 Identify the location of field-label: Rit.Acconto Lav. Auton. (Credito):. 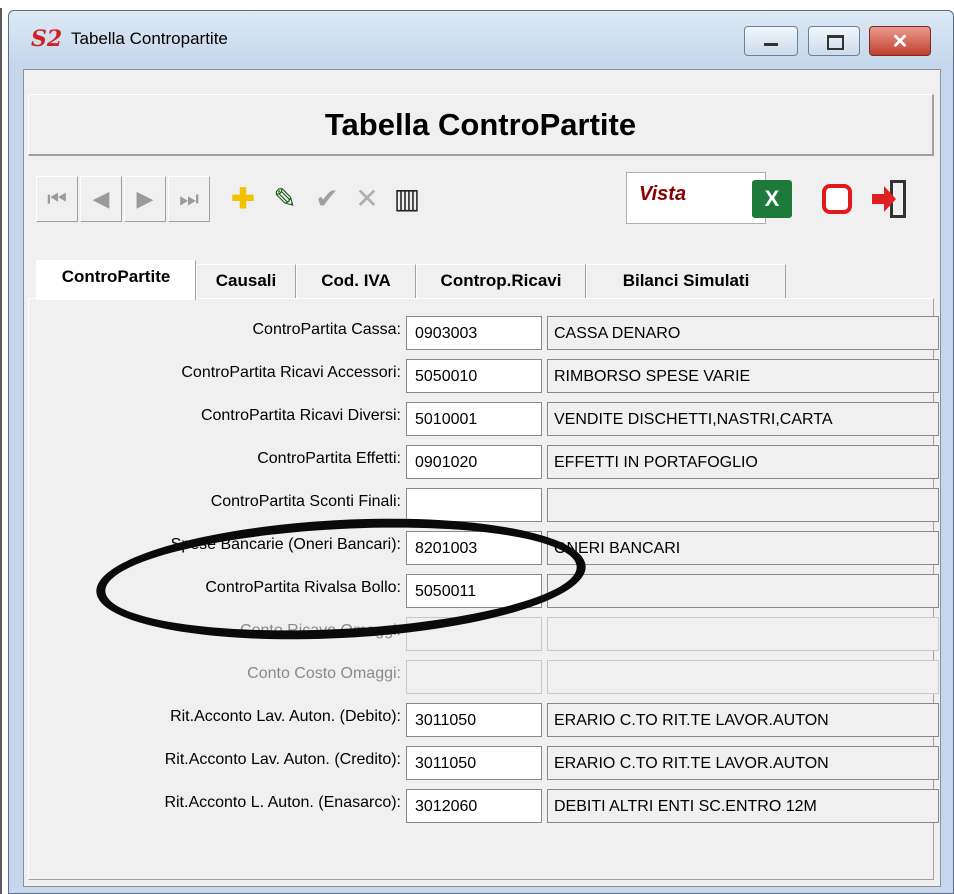
(282, 759).